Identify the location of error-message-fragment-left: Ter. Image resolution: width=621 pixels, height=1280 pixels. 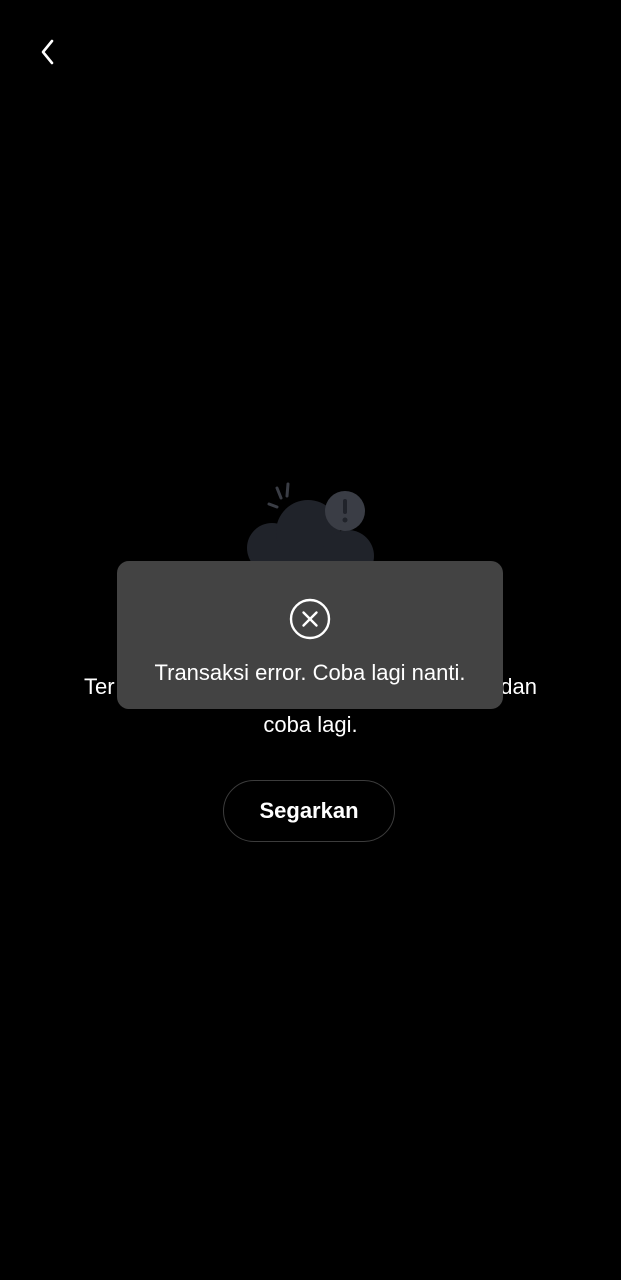
(99, 686).